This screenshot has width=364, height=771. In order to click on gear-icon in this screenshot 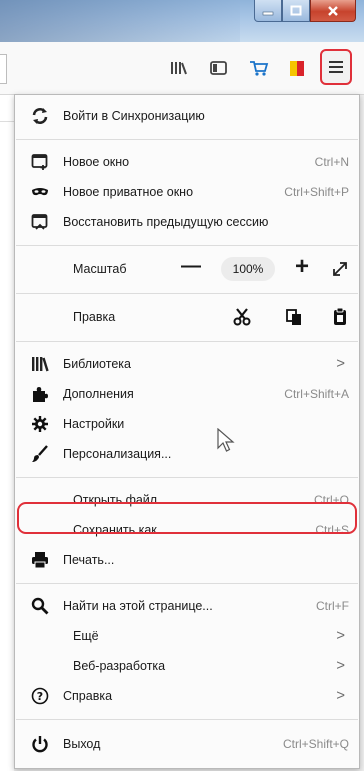, I will do `click(40, 424)`.